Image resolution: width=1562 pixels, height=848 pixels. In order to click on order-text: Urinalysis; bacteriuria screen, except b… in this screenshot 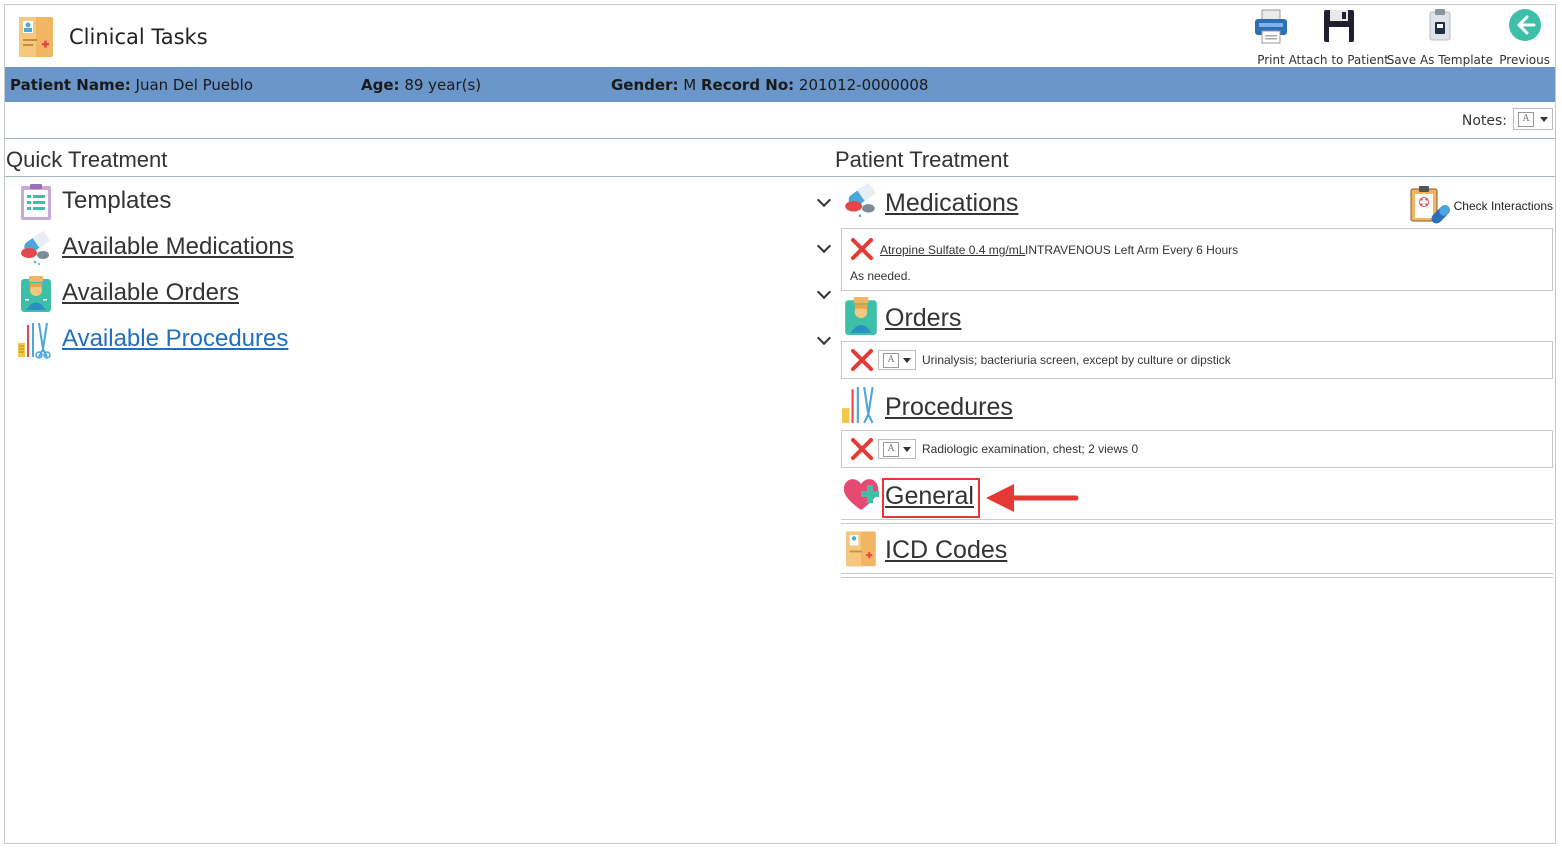, I will do `click(1076, 360)`.